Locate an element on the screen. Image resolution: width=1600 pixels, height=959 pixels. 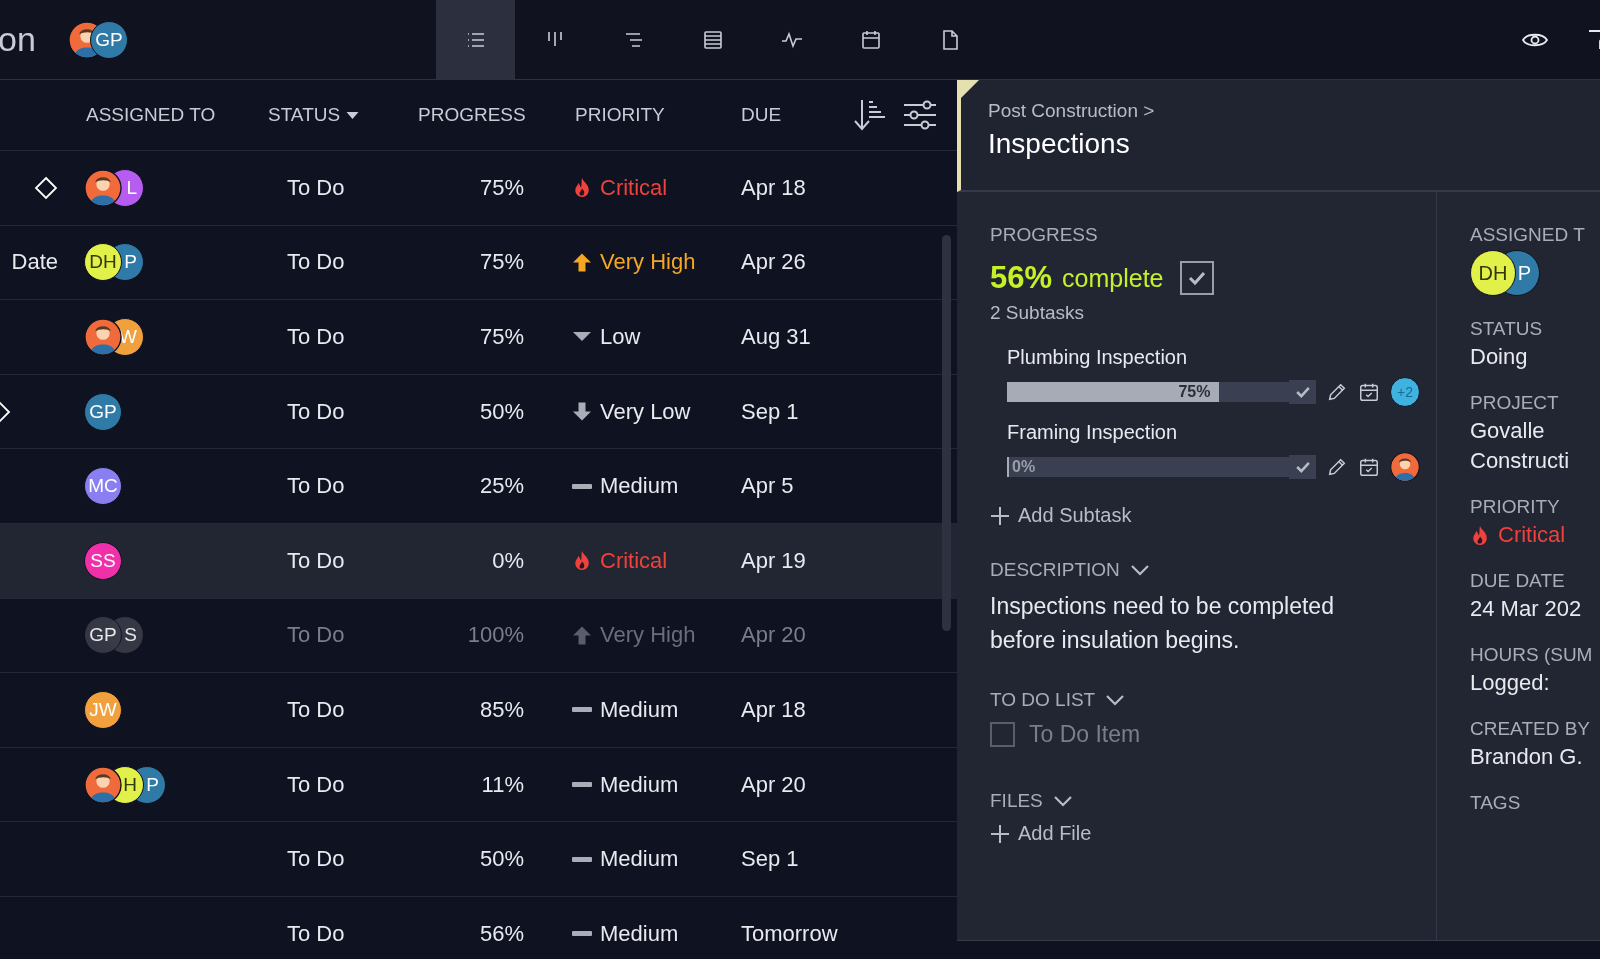
due-date: Apr 26 is located at coordinates (773, 262).